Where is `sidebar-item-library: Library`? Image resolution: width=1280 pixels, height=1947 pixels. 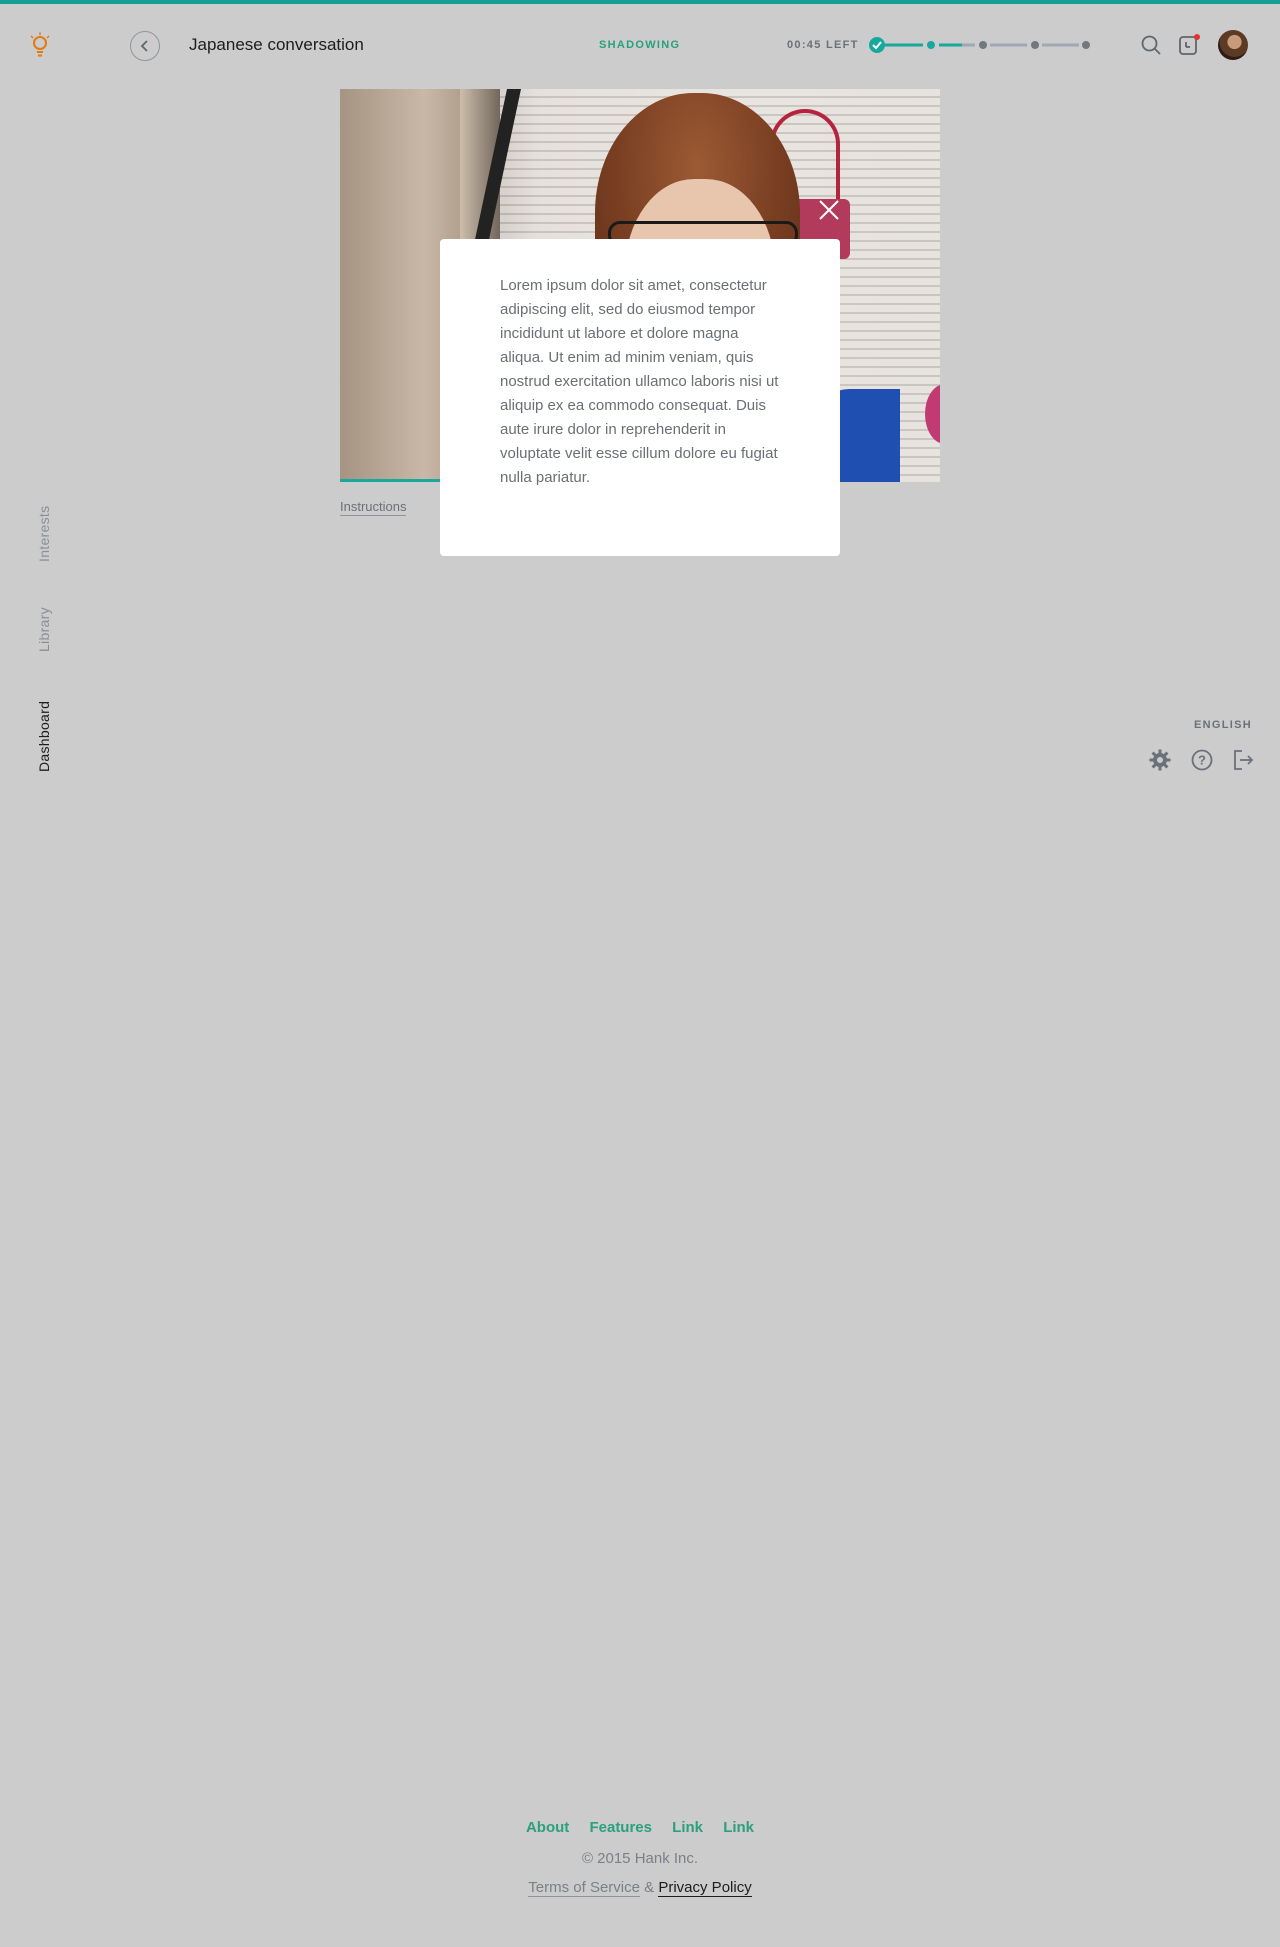 sidebar-item-library: Library is located at coordinates (44, 629).